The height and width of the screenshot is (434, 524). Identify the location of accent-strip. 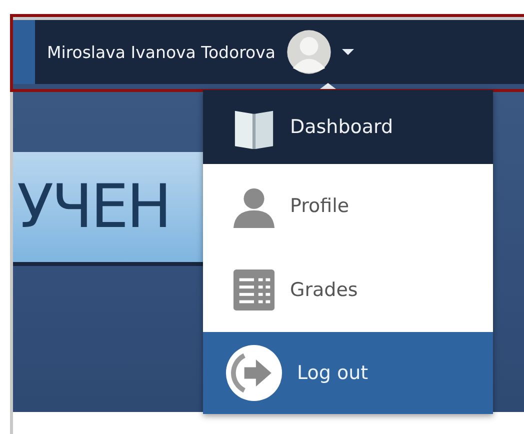
(24, 52).